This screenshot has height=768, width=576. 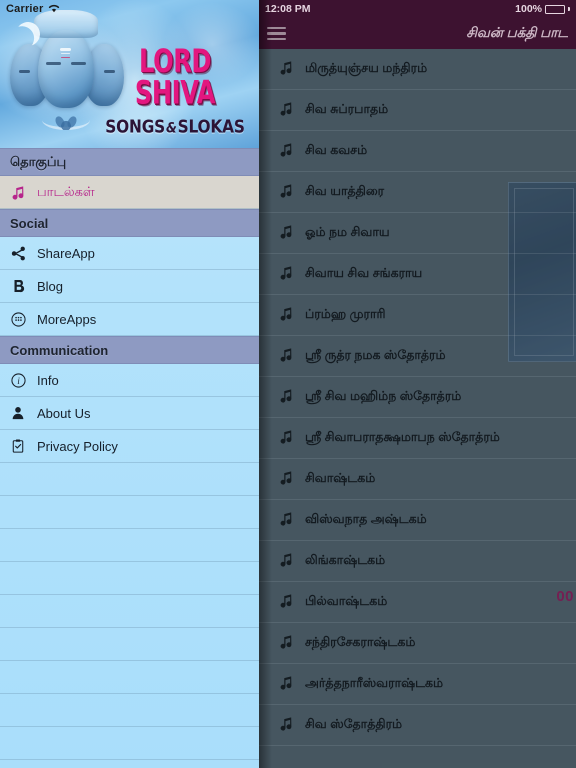 I want to click on banner-subtitle-left: SONGS, so click(x=135, y=126).